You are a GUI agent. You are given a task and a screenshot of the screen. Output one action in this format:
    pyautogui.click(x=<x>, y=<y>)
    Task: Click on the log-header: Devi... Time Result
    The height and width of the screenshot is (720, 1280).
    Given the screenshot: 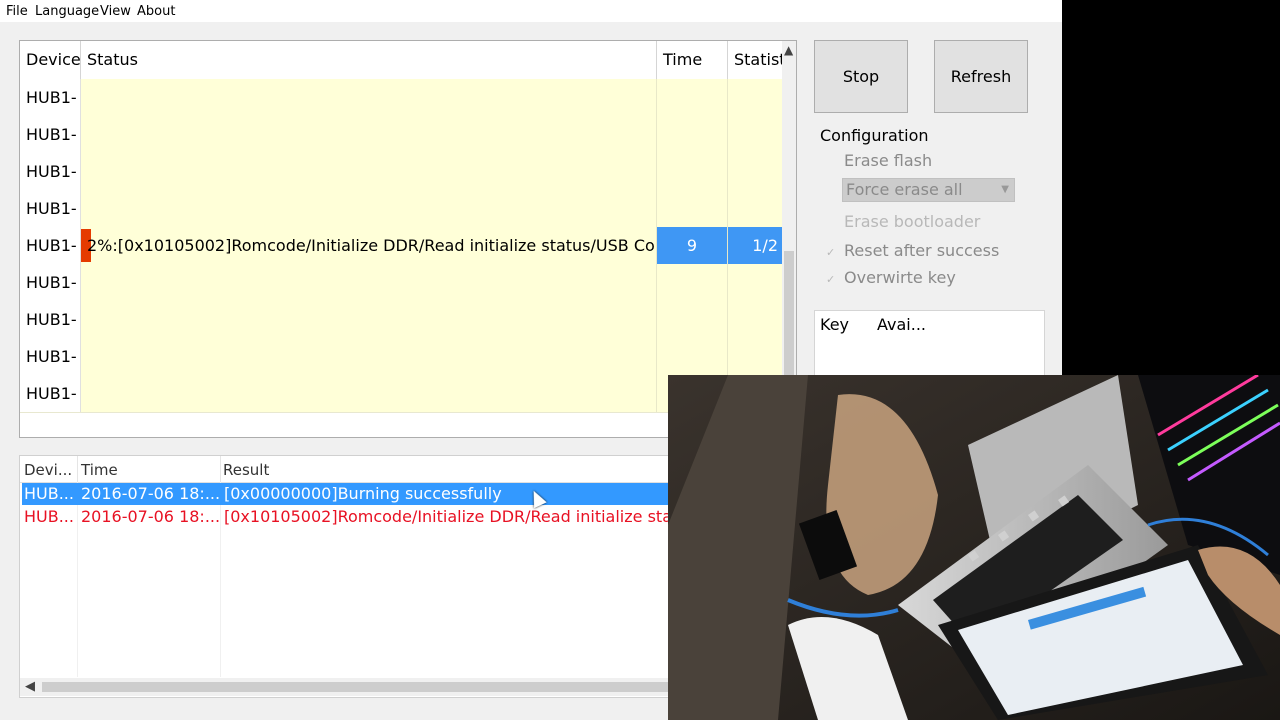 What is the action you would take?
    pyautogui.click(x=349, y=469)
    